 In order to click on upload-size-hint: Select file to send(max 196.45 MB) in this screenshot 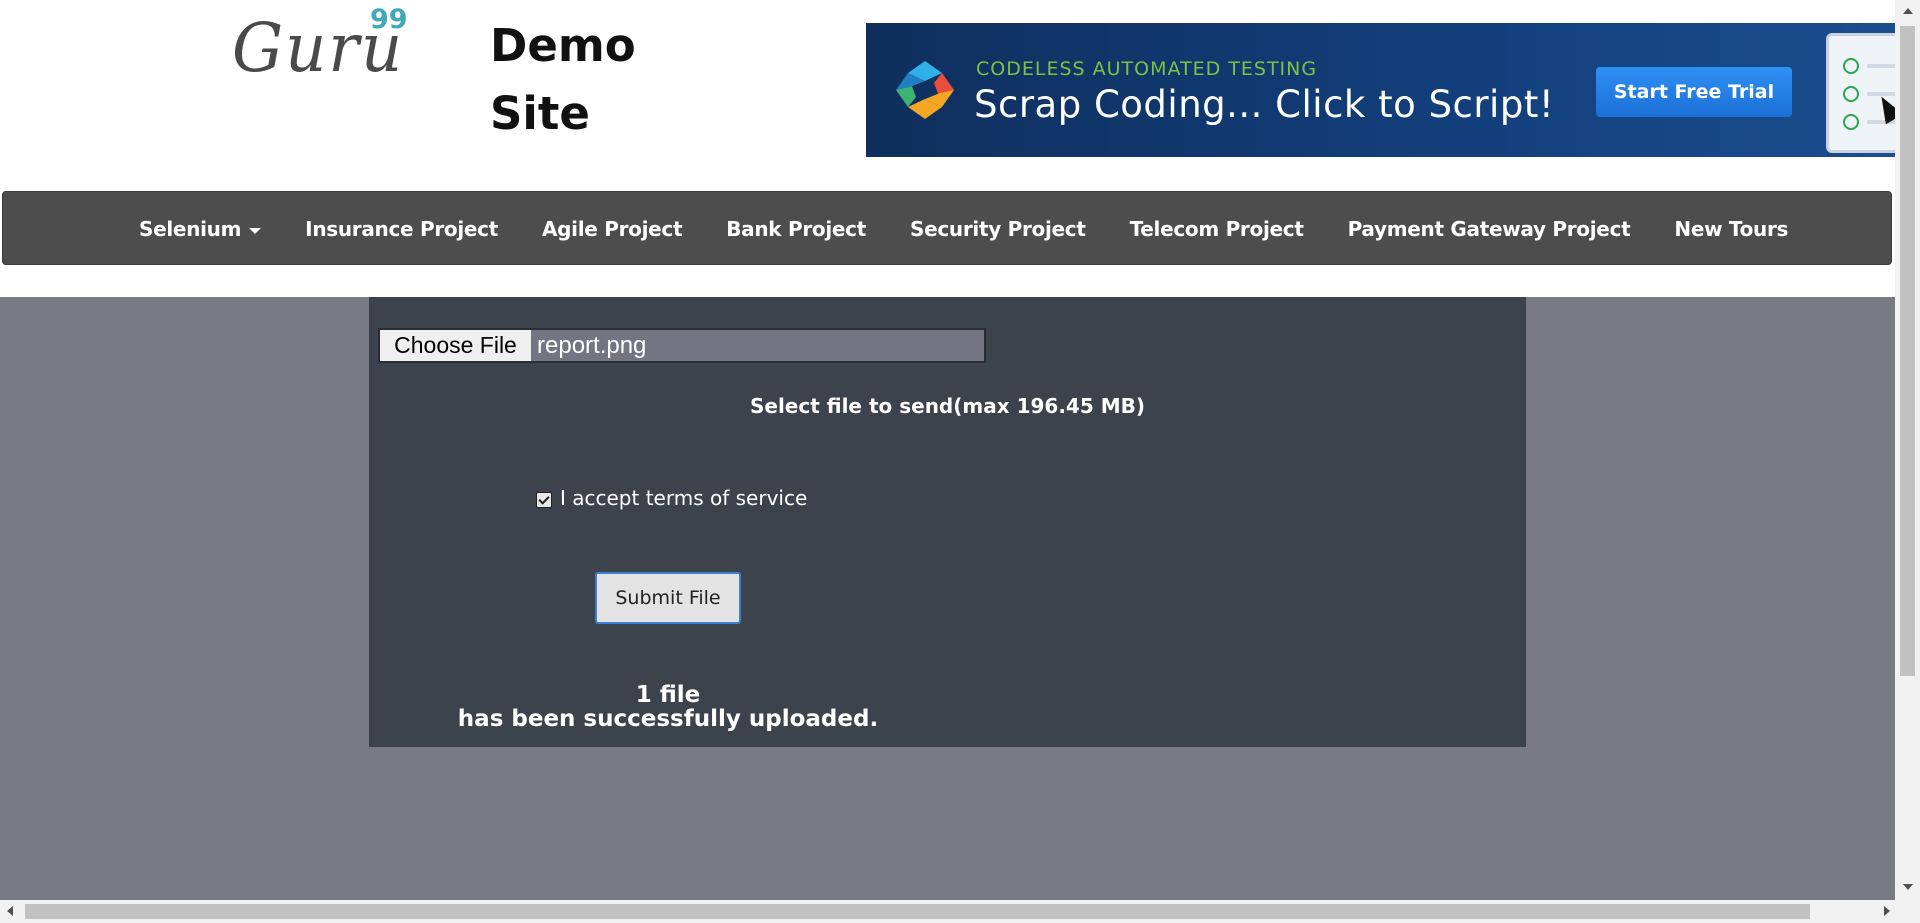, I will do `click(947, 406)`.